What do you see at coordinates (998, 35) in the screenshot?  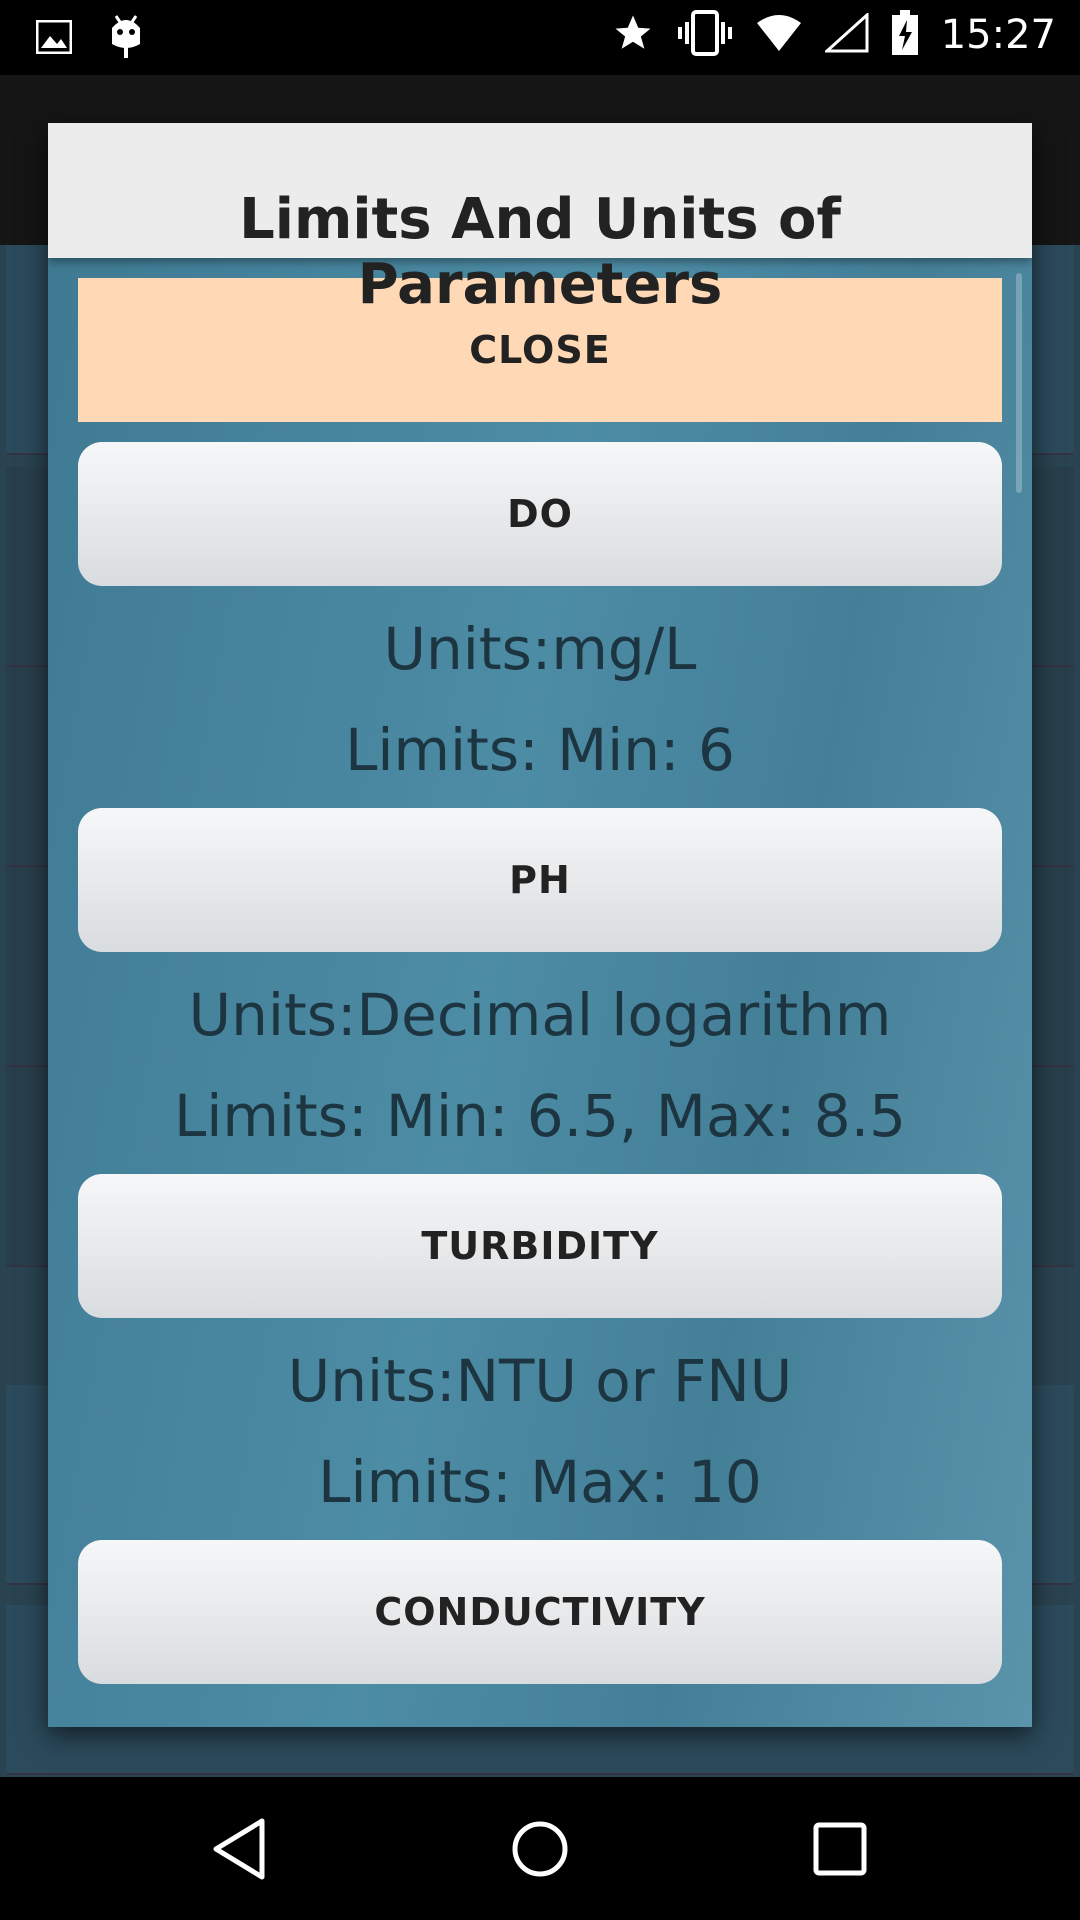 I see `status-time: 15:27` at bounding box center [998, 35].